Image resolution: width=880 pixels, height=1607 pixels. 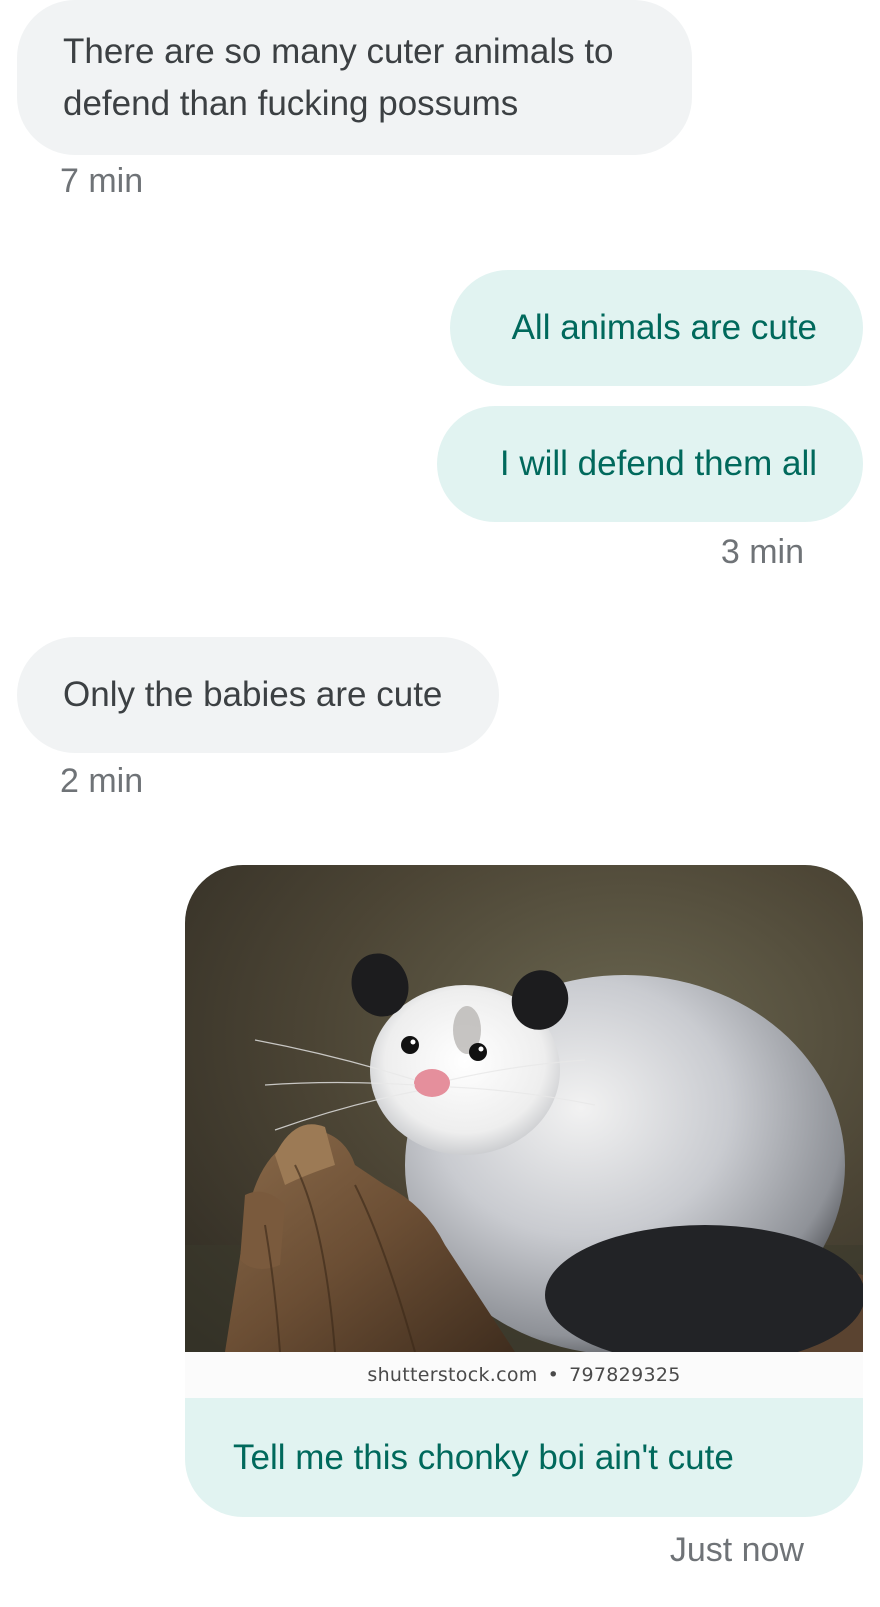 I want to click on message-timestamp: 7 min, so click(x=102, y=181).